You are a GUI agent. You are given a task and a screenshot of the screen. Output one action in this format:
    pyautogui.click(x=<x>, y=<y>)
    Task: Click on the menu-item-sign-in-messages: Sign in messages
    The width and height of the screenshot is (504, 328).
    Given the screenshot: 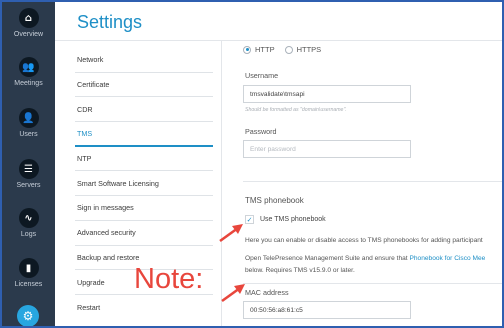 What is the action you would take?
    pyautogui.click(x=144, y=208)
    